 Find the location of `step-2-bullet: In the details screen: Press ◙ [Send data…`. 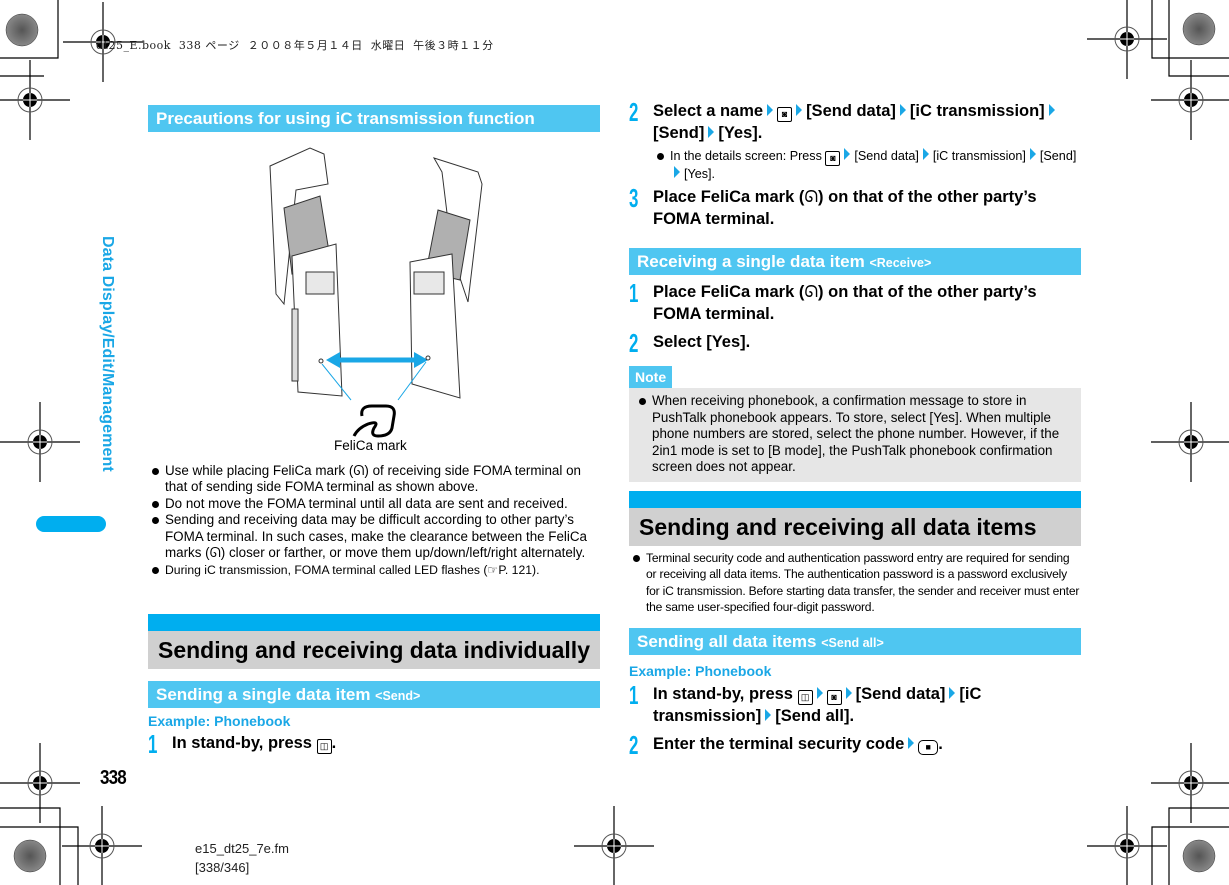

step-2-bullet: In the details screen: Press ◙ [Send data… is located at coordinates (867, 165).